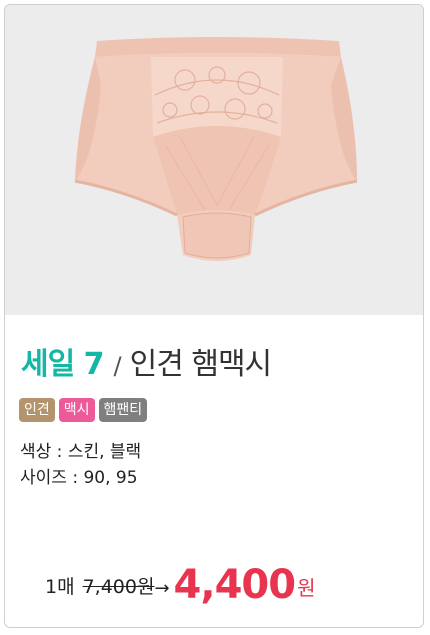 The image size is (430, 635). What do you see at coordinates (118, 587) in the screenshot?
I see `original-price: 7,400원` at bounding box center [118, 587].